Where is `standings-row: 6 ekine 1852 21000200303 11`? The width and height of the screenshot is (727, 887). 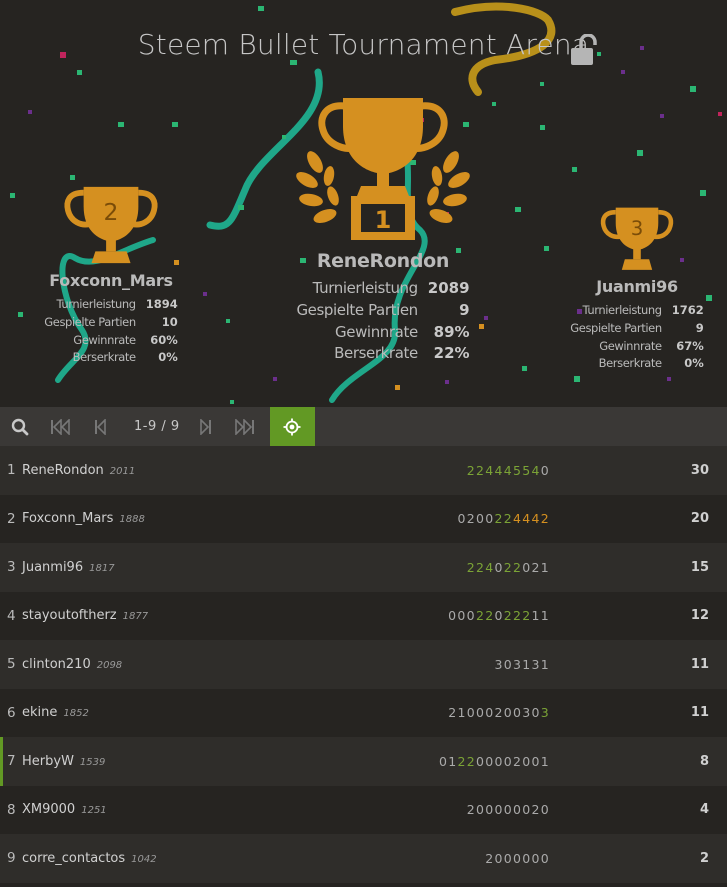 standings-row: 6 ekine 1852 21000200303 11 is located at coordinates (363, 712).